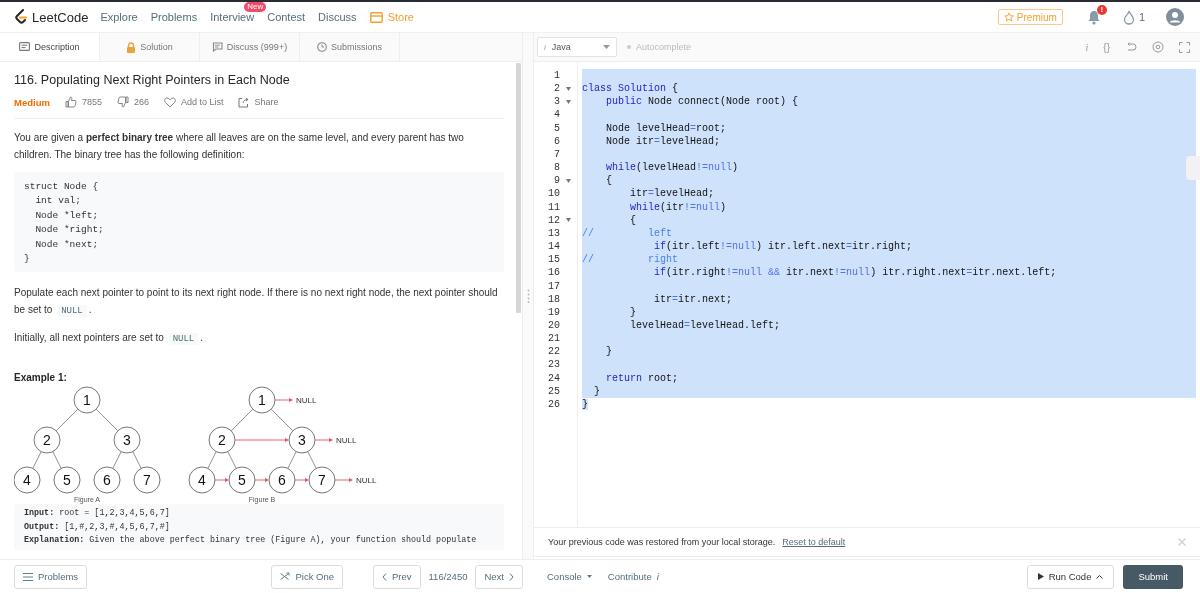  Describe the element at coordinates (556, 102) in the screenshot. I see `line-number: 3` at that location.